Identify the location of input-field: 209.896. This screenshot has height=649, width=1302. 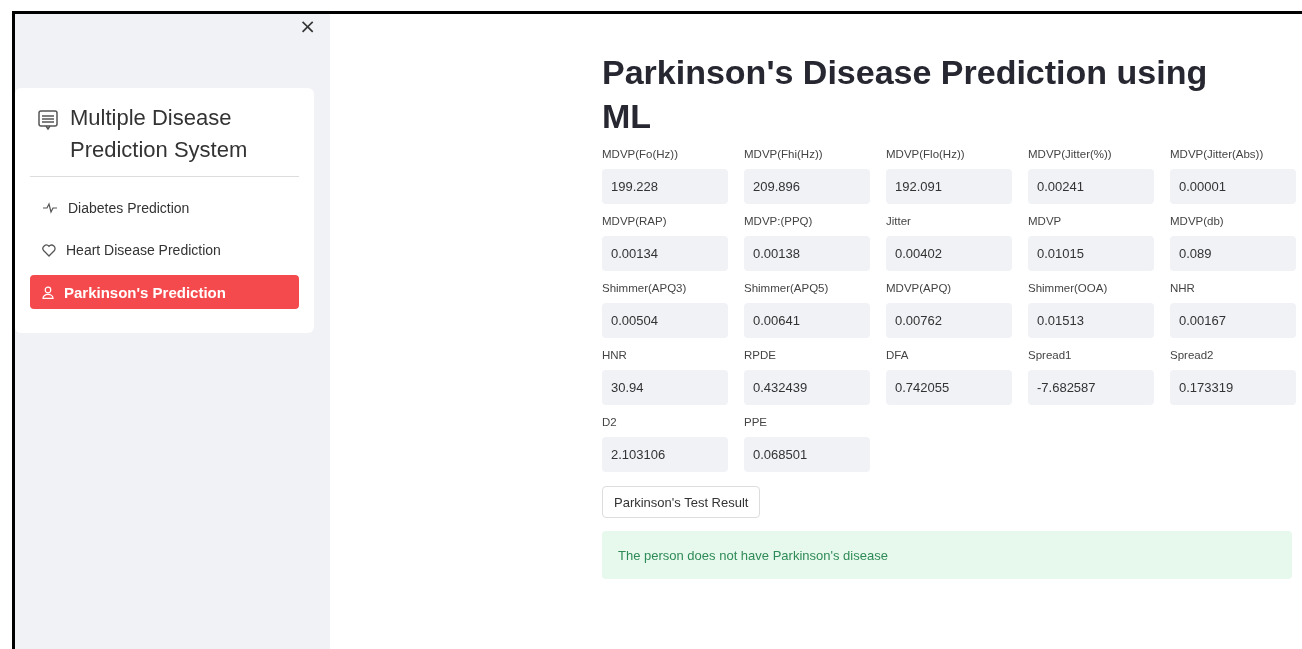
(807, 186).